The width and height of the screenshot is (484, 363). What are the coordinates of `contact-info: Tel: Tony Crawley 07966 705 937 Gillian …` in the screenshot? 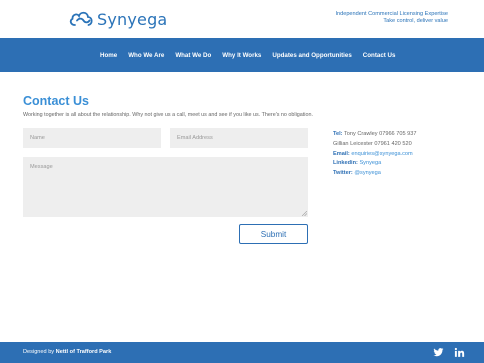 It's located at (374, 154).